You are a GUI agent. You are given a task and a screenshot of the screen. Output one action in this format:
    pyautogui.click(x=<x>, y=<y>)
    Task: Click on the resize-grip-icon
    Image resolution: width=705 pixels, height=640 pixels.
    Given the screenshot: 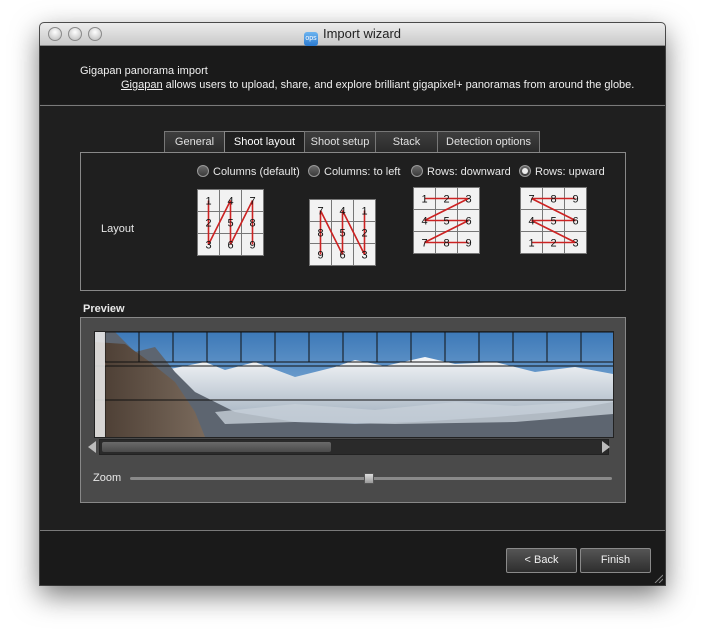 What is the action you would take?
    pyautogui.click(x=658, y=578)
    